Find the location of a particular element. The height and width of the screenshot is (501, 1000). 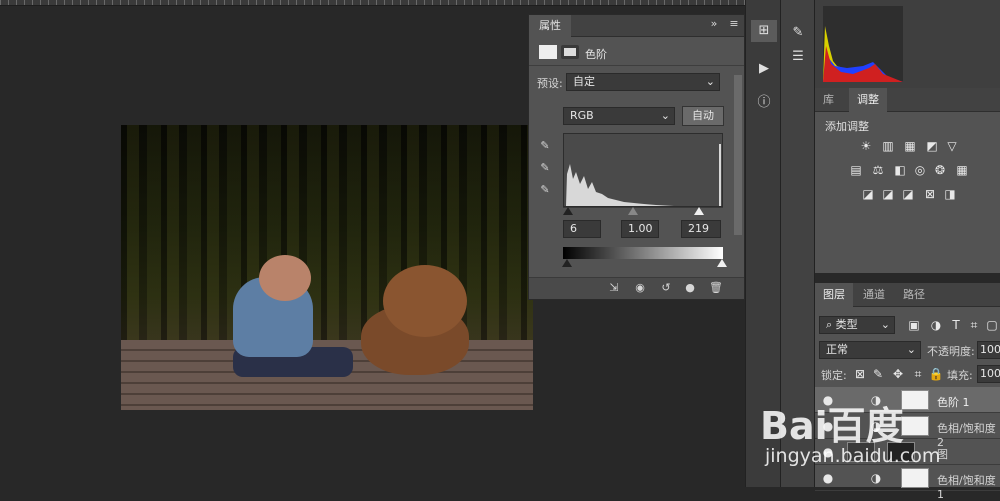

hue-saturation-icon: ▤ is located at coordinates (856, 170).